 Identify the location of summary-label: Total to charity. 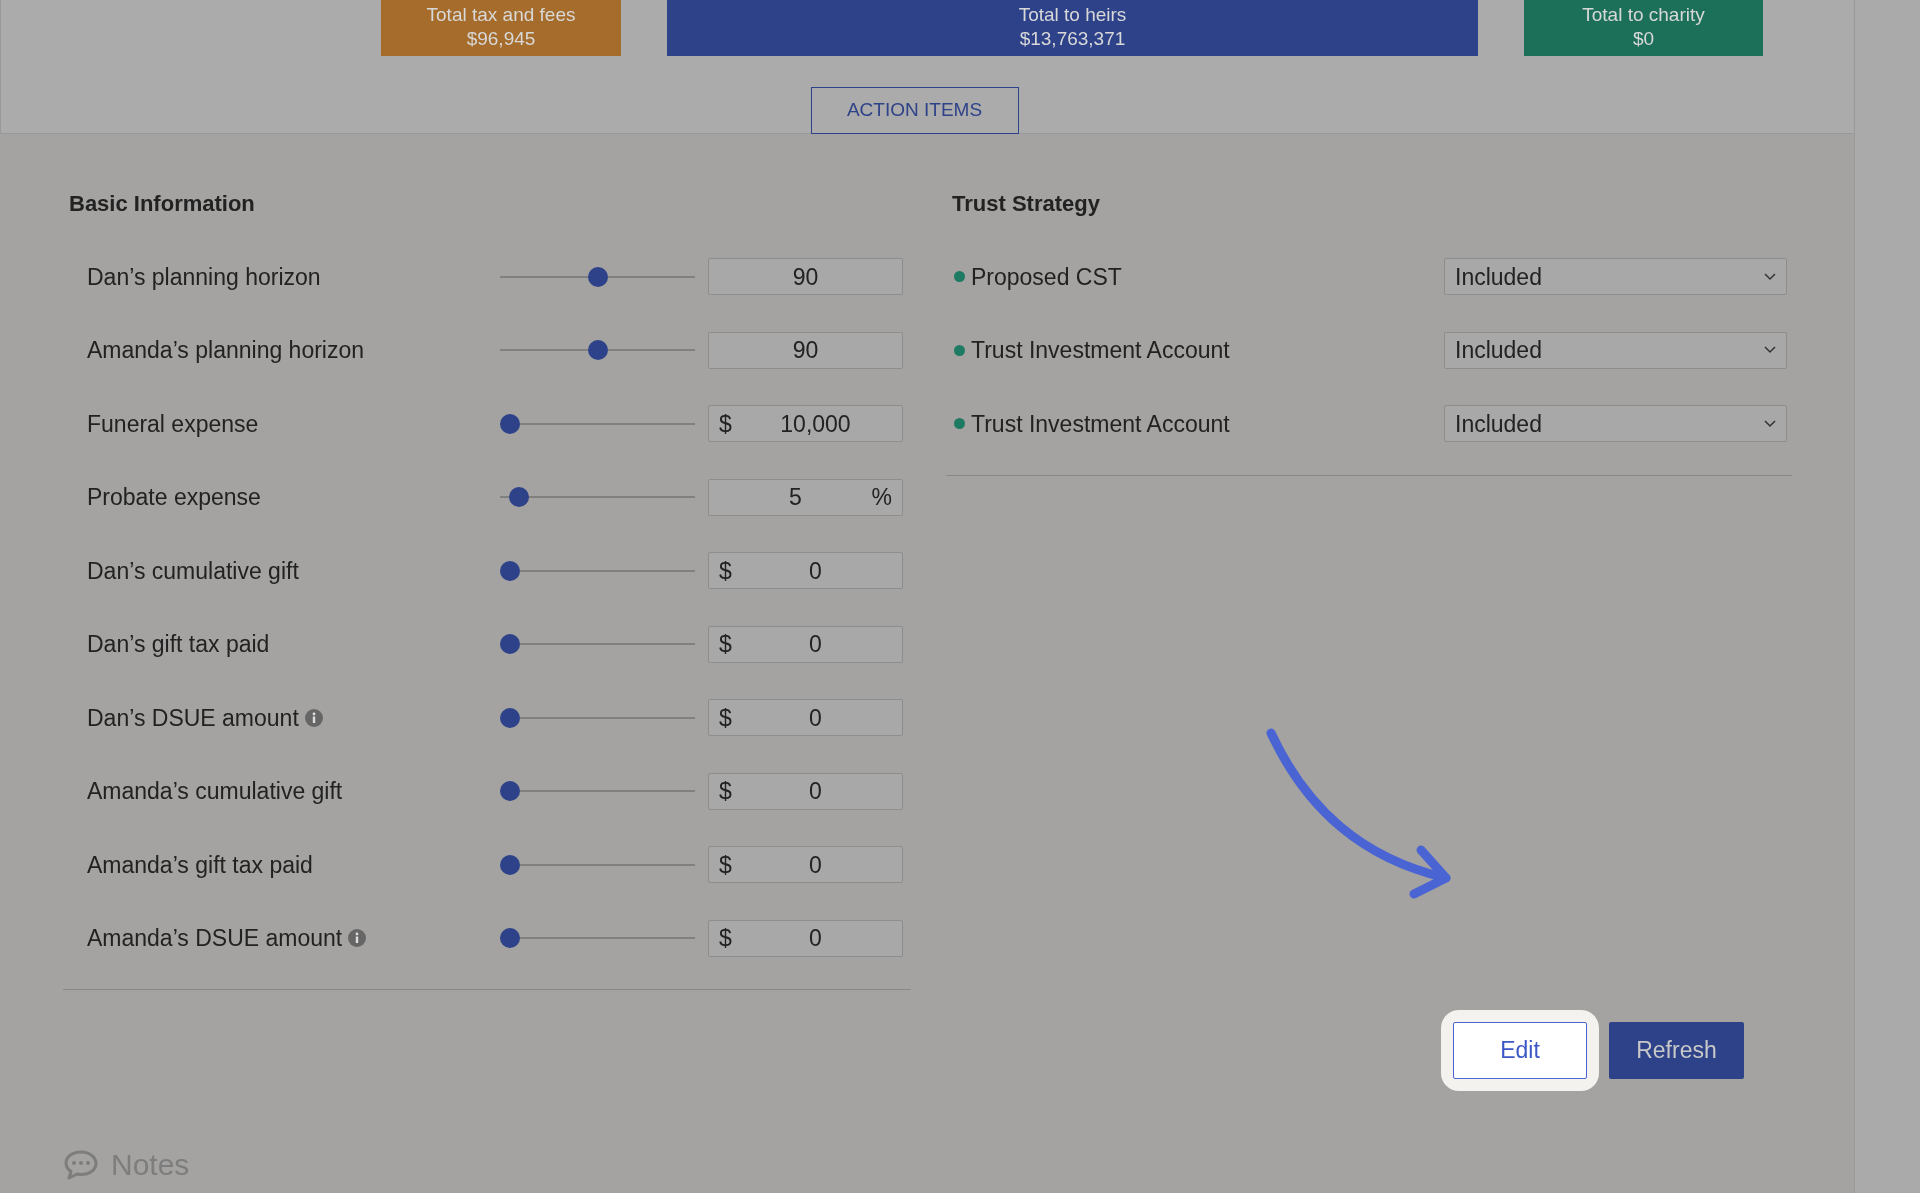
(1643, 15).